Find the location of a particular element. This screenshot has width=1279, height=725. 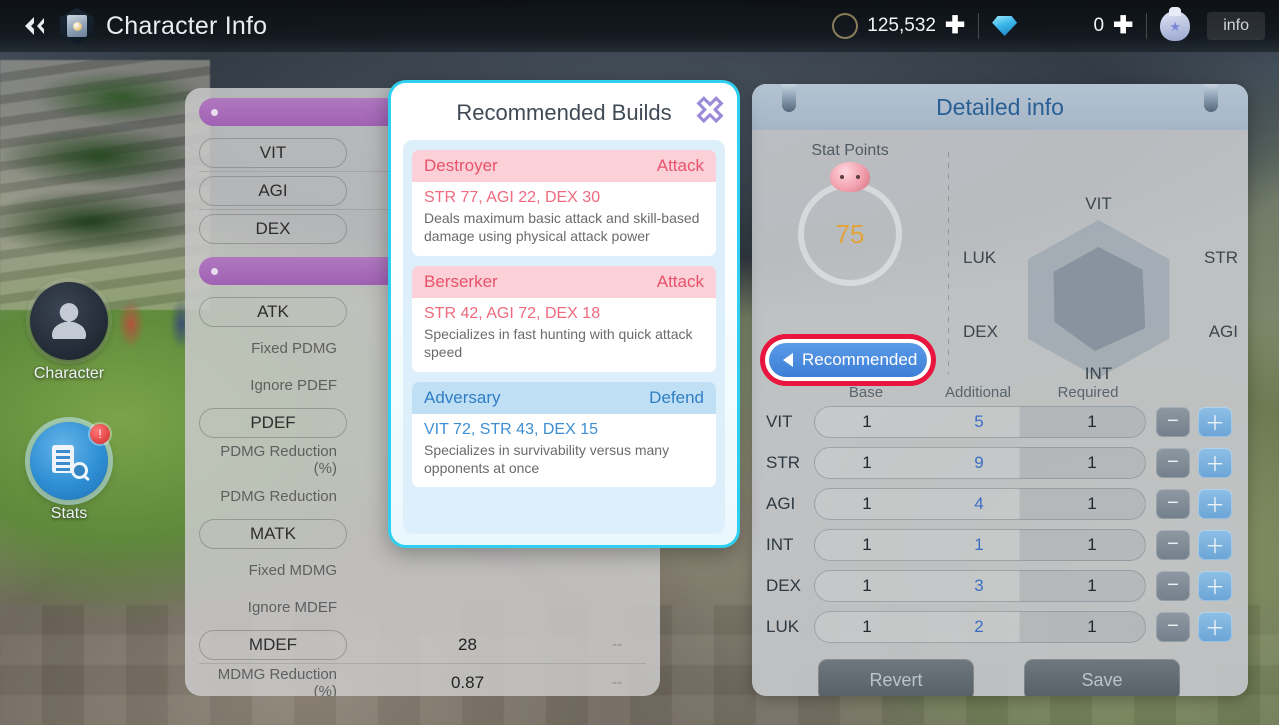

detailed-info-header: Detailed info is located at coordinates (1000, 107).